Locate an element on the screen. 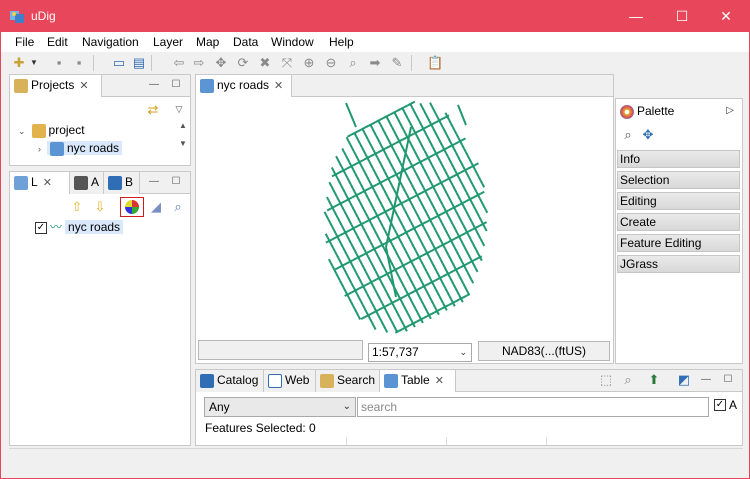 The image size is (750, 479). arrow-right-icon: ➡ is located at coordinates (375, 63).